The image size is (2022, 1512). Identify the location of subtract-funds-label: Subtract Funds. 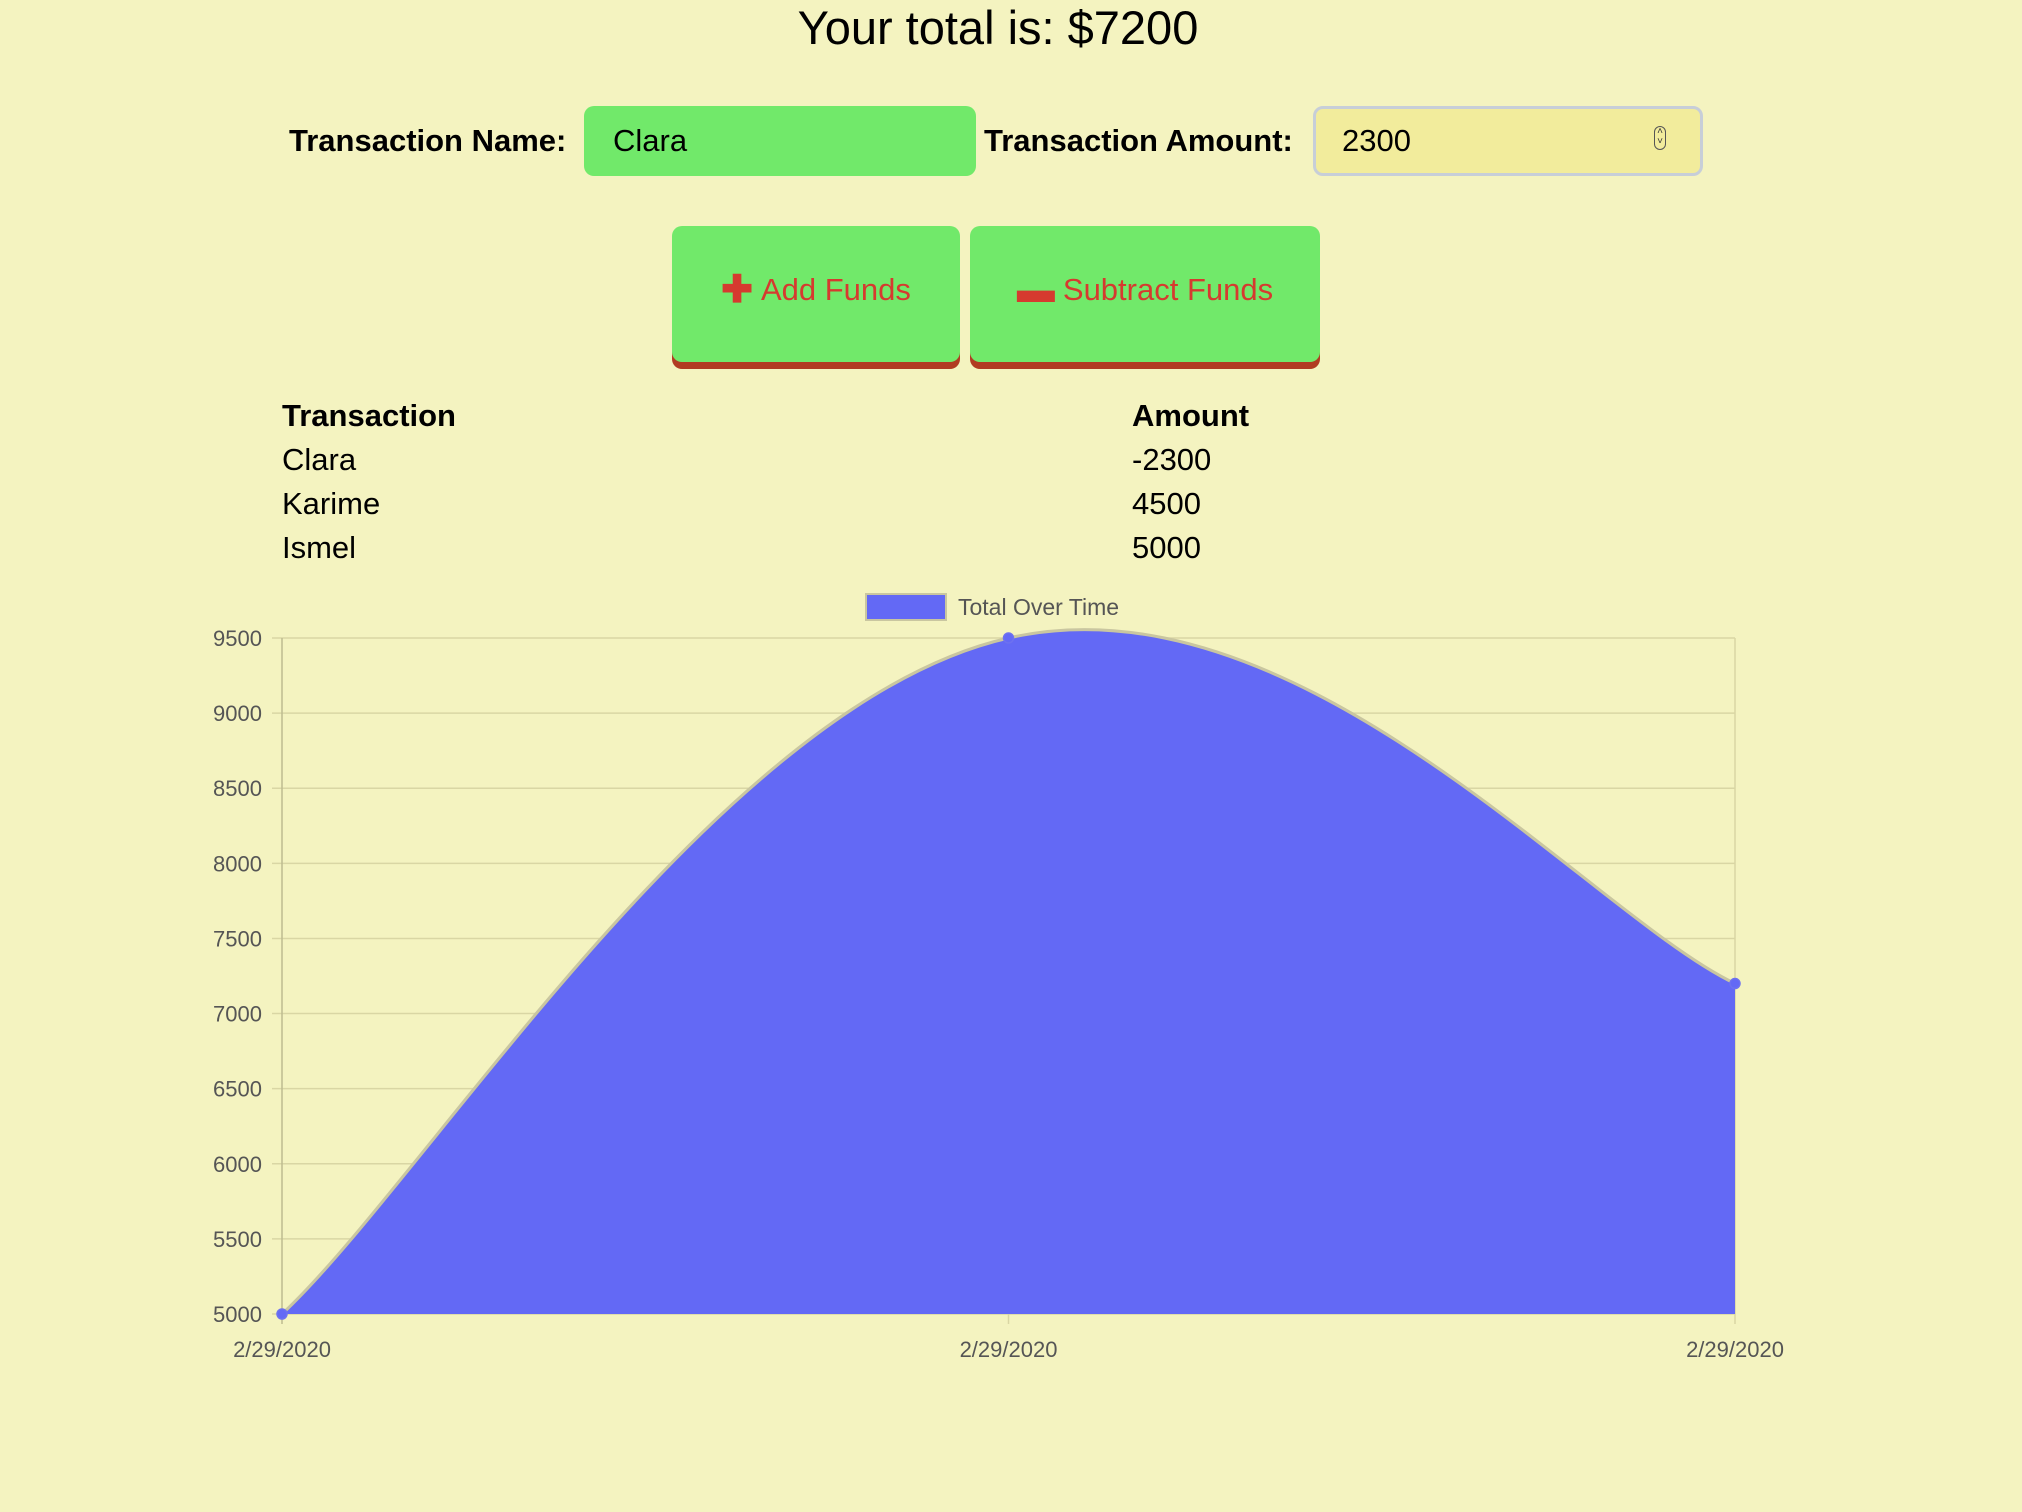
(1168, 289).